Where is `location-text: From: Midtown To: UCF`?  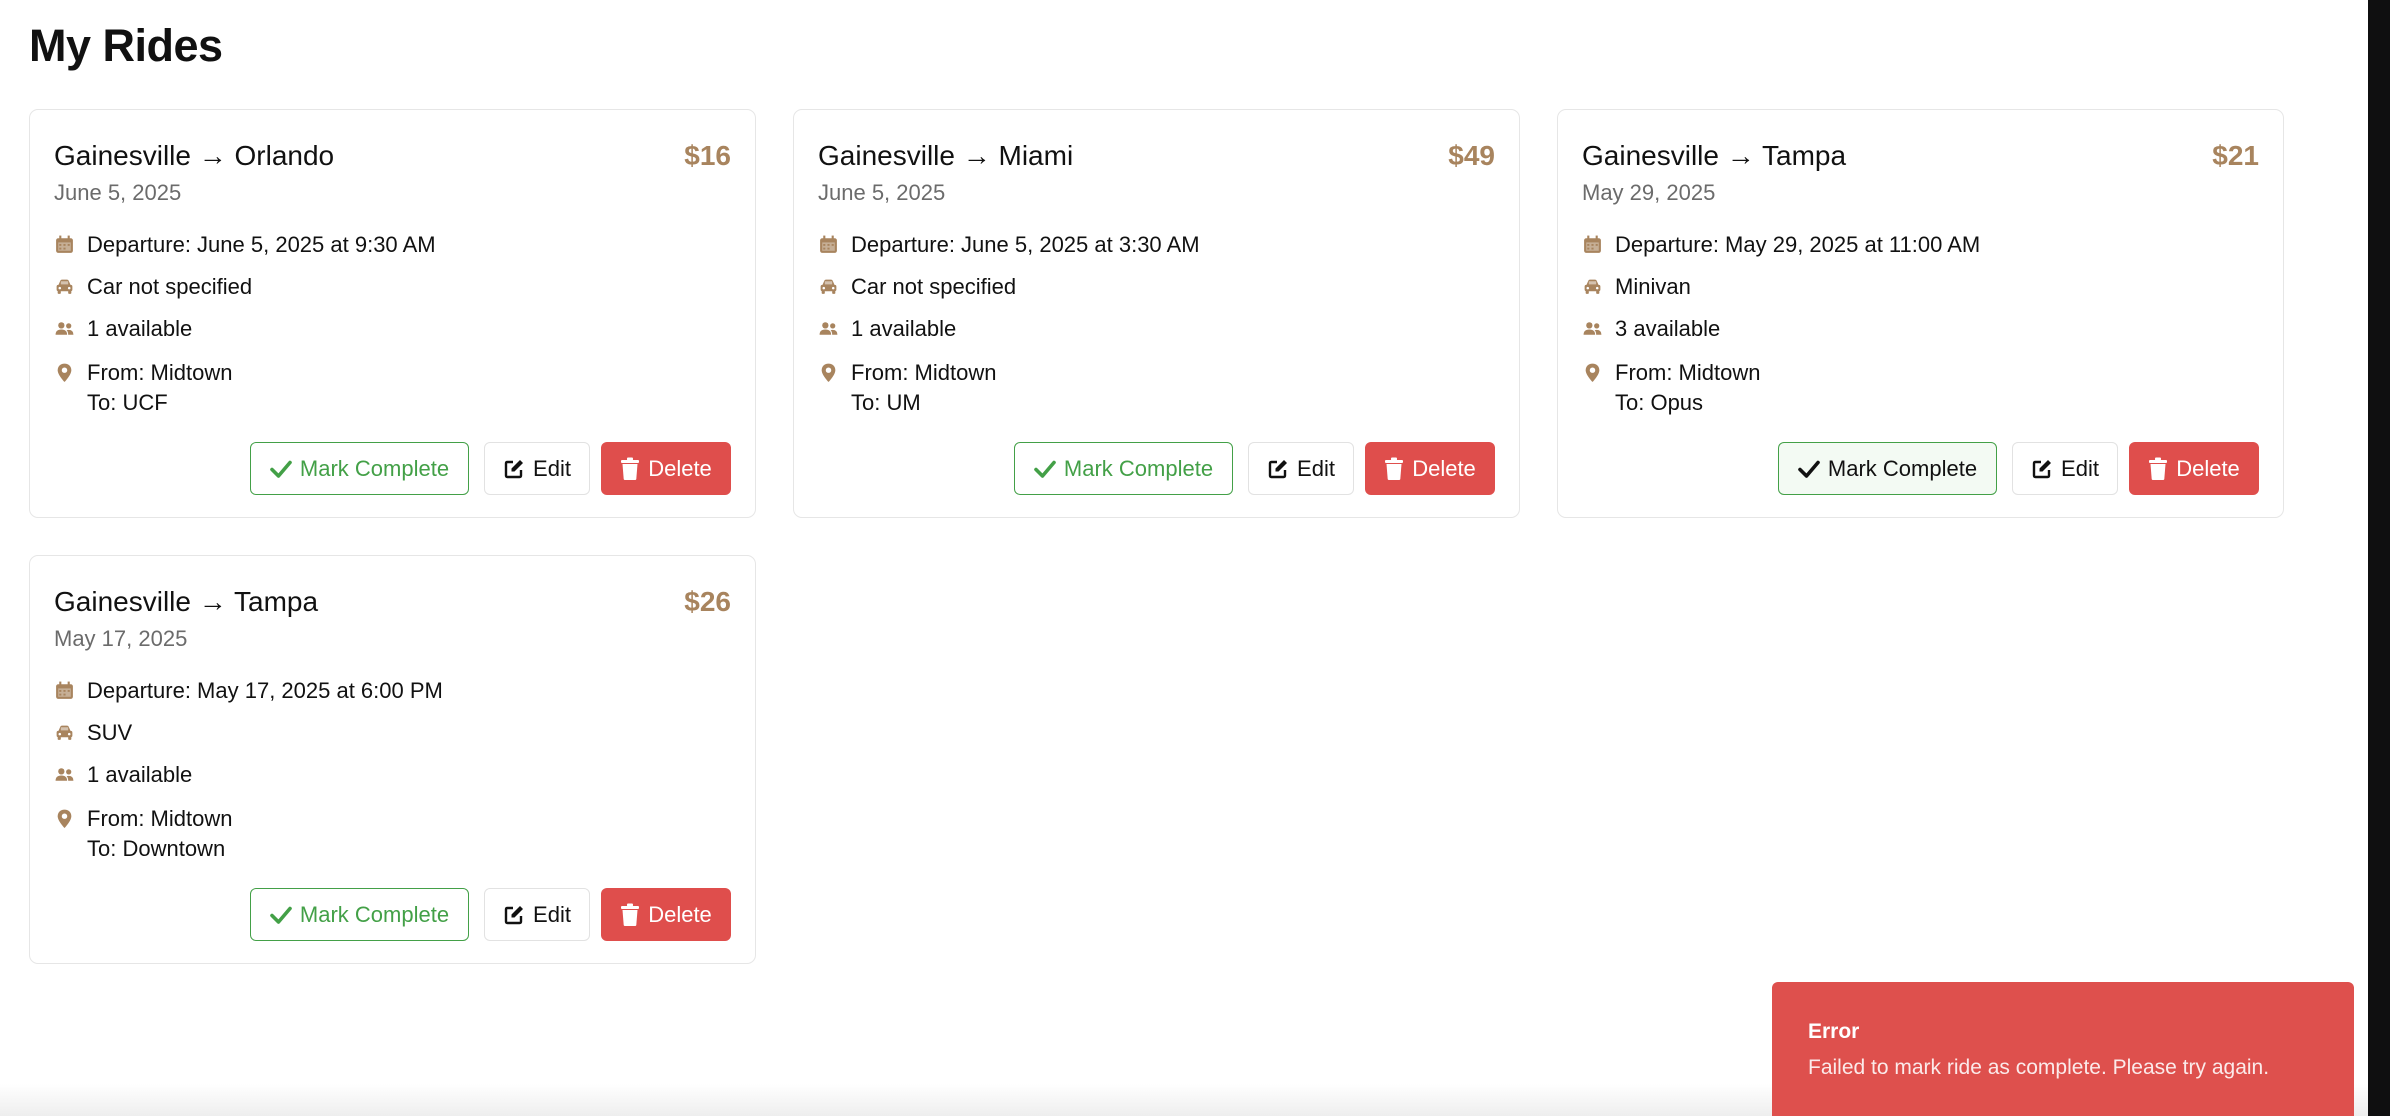 location-text: From: Midtown To: UCF is located at coordinates (159, 388).